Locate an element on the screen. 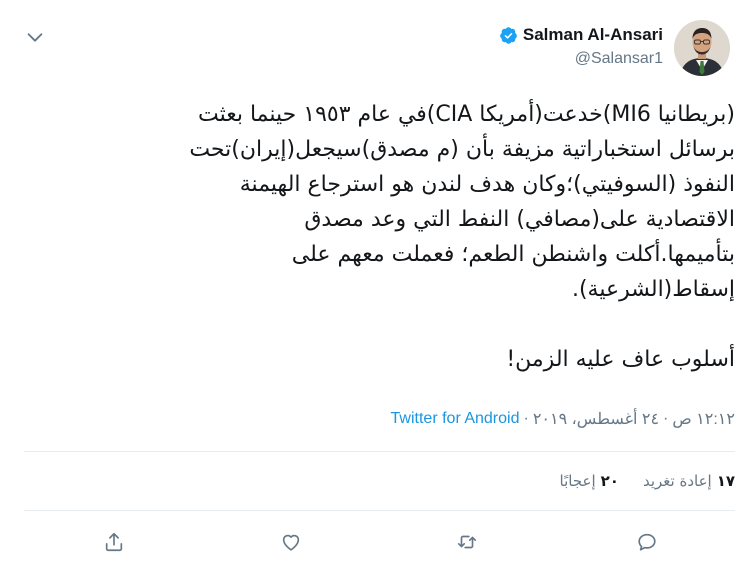 Image resolution: width=751 pixels, height=570 pixels. chevron-down-icon is located at coordinates (35, 37).